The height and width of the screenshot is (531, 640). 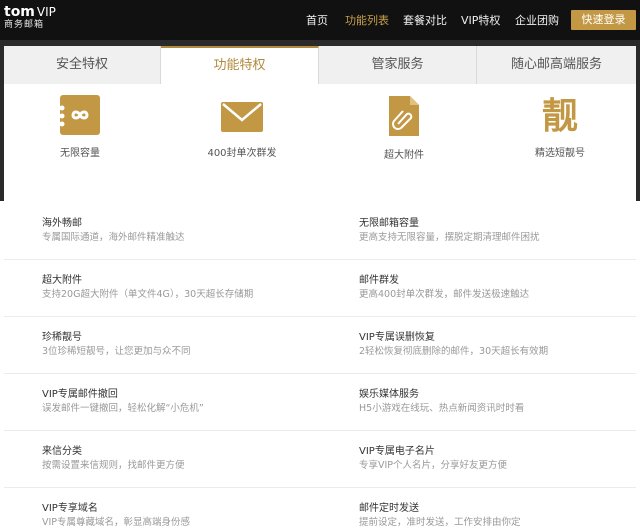 What do you see at coordinates (113, 237) in the screenshot?
I see `item-desc: 专属国际通道，海外邮件精准触达` at bounding box center [113, 237].